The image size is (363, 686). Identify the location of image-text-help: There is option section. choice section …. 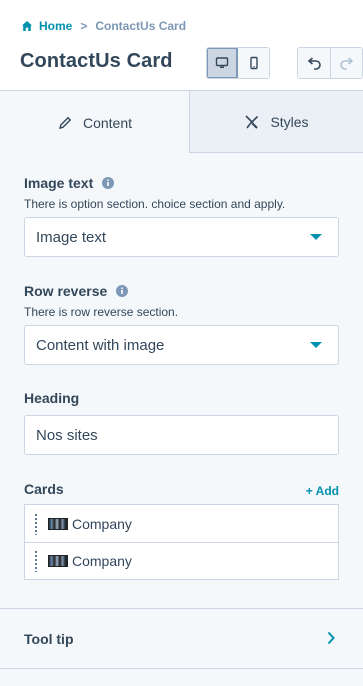
(155, 204).